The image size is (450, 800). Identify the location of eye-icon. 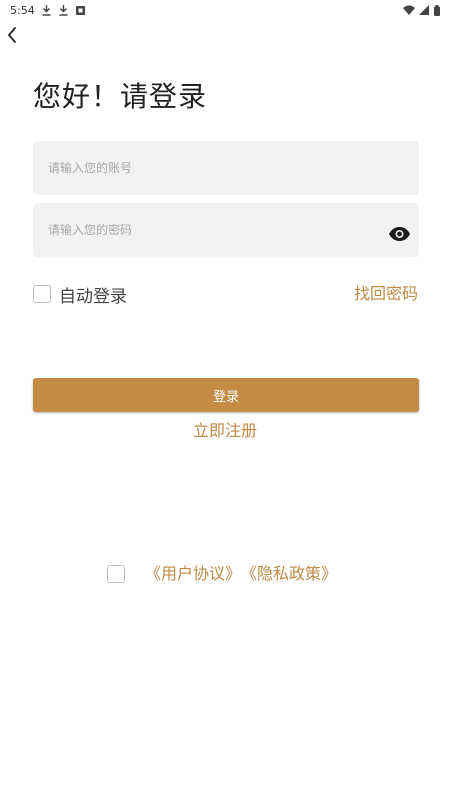
(399, 234).